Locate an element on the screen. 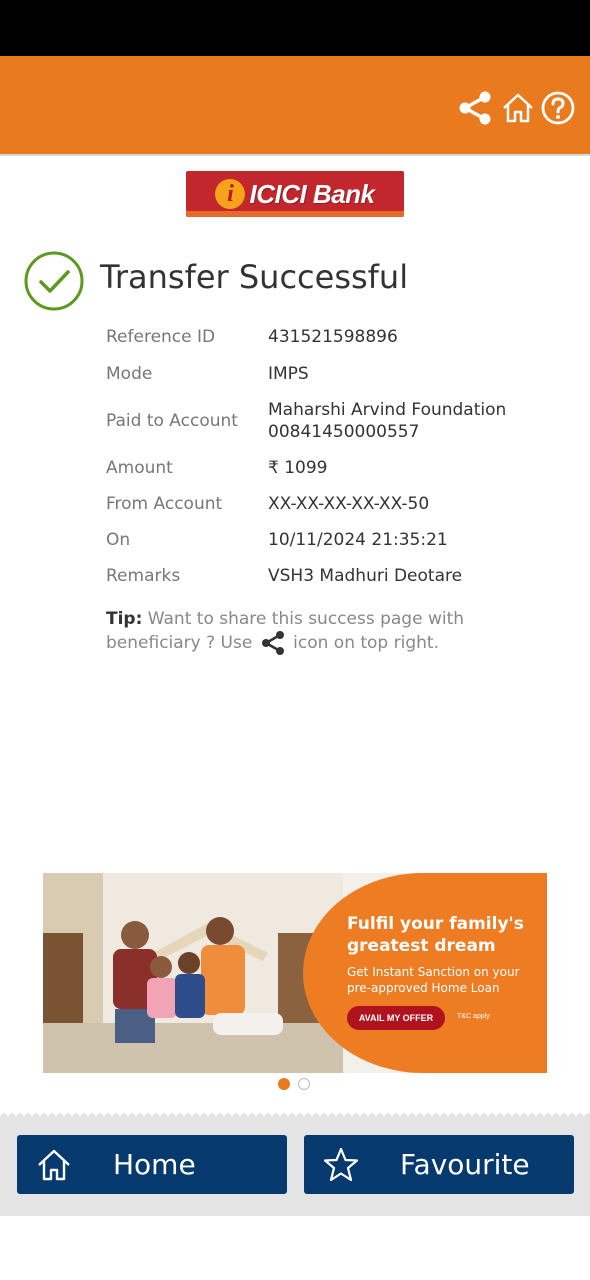  detail-value: VSH3 Madhuri Deotare is located at coordinates (365, 576).